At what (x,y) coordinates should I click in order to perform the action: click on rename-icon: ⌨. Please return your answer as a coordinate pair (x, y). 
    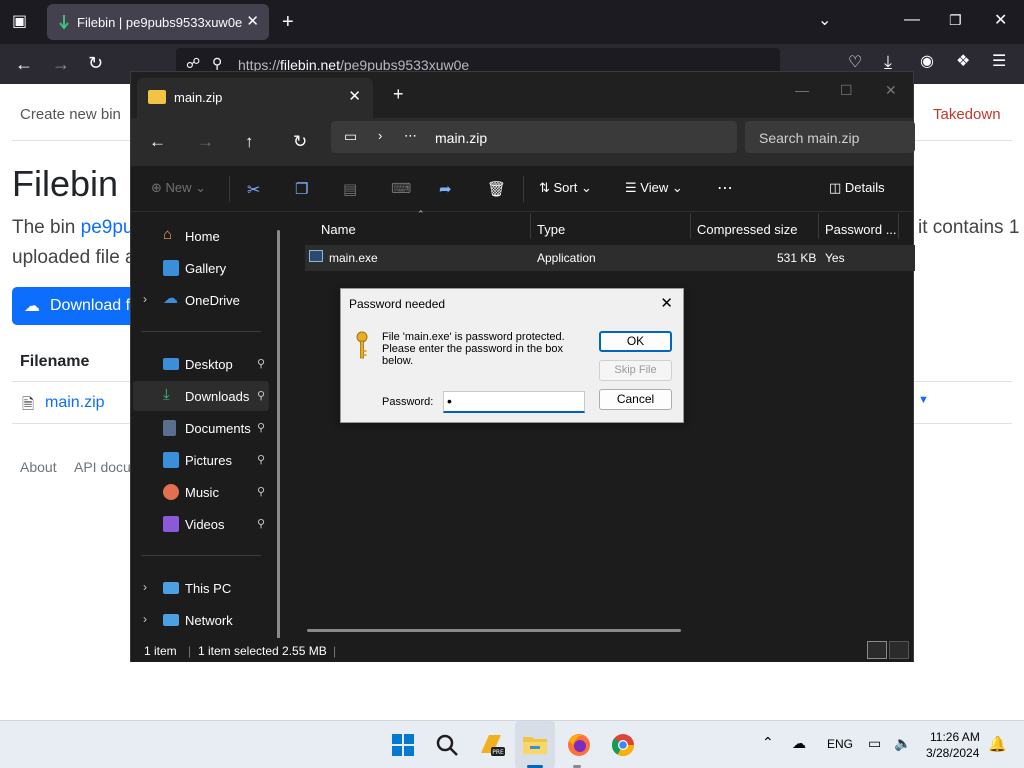
    Looking at the image, I should click on (401, 188).